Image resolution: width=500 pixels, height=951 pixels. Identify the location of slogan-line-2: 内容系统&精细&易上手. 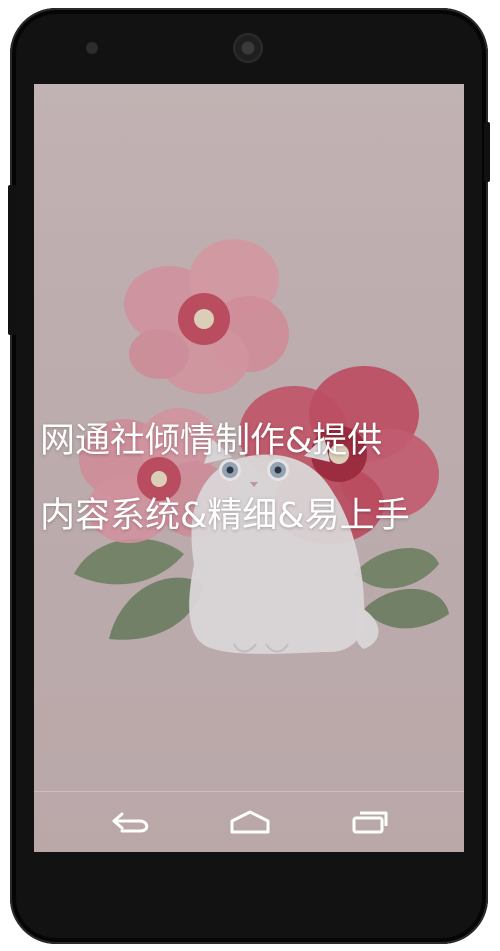
(225, 516).